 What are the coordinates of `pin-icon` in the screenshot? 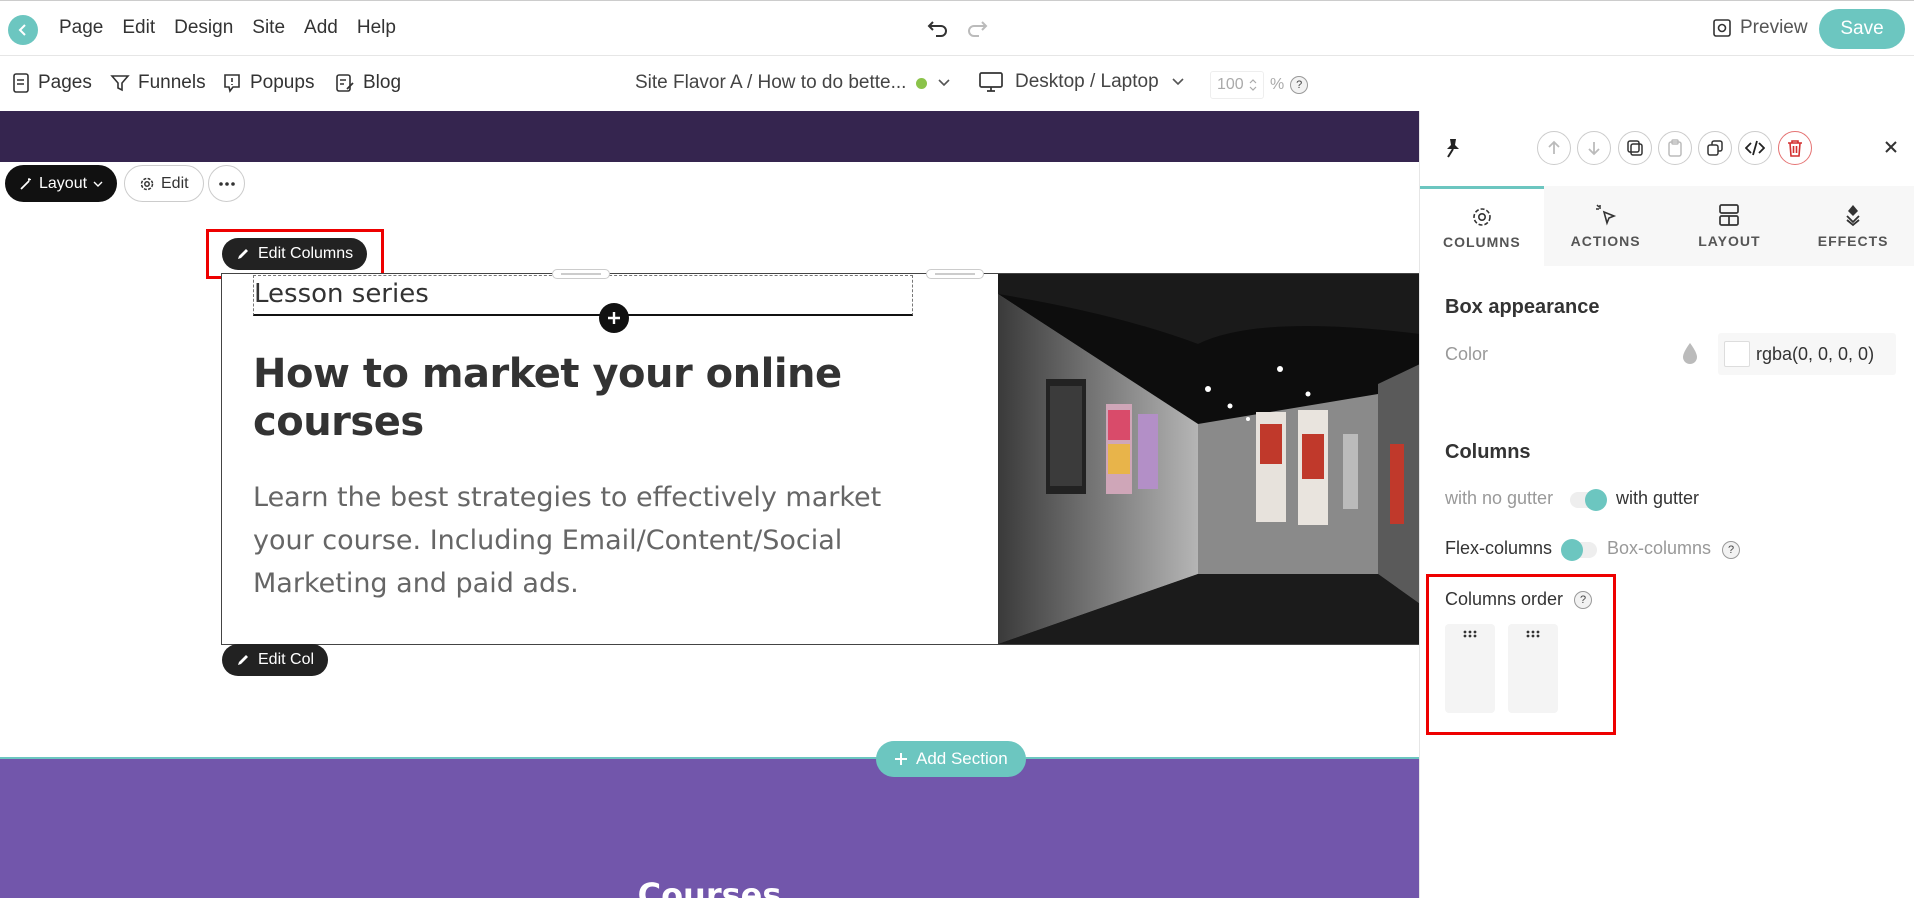 It's located at (1453, 148).